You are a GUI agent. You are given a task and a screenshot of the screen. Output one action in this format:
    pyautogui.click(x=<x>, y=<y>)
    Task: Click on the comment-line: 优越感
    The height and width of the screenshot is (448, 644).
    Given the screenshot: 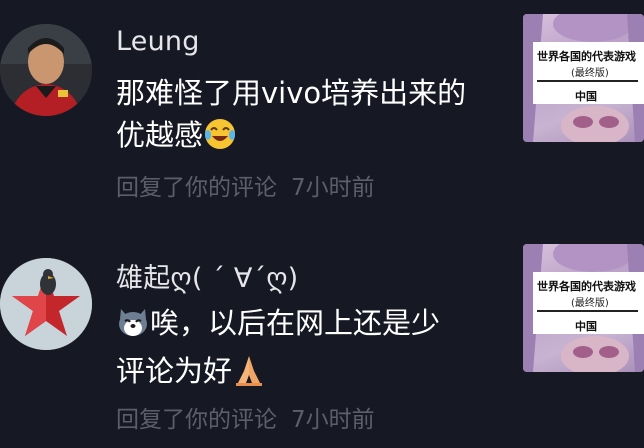 What is the action you would take?
    pyautogui.click(x=160, y=135)
    